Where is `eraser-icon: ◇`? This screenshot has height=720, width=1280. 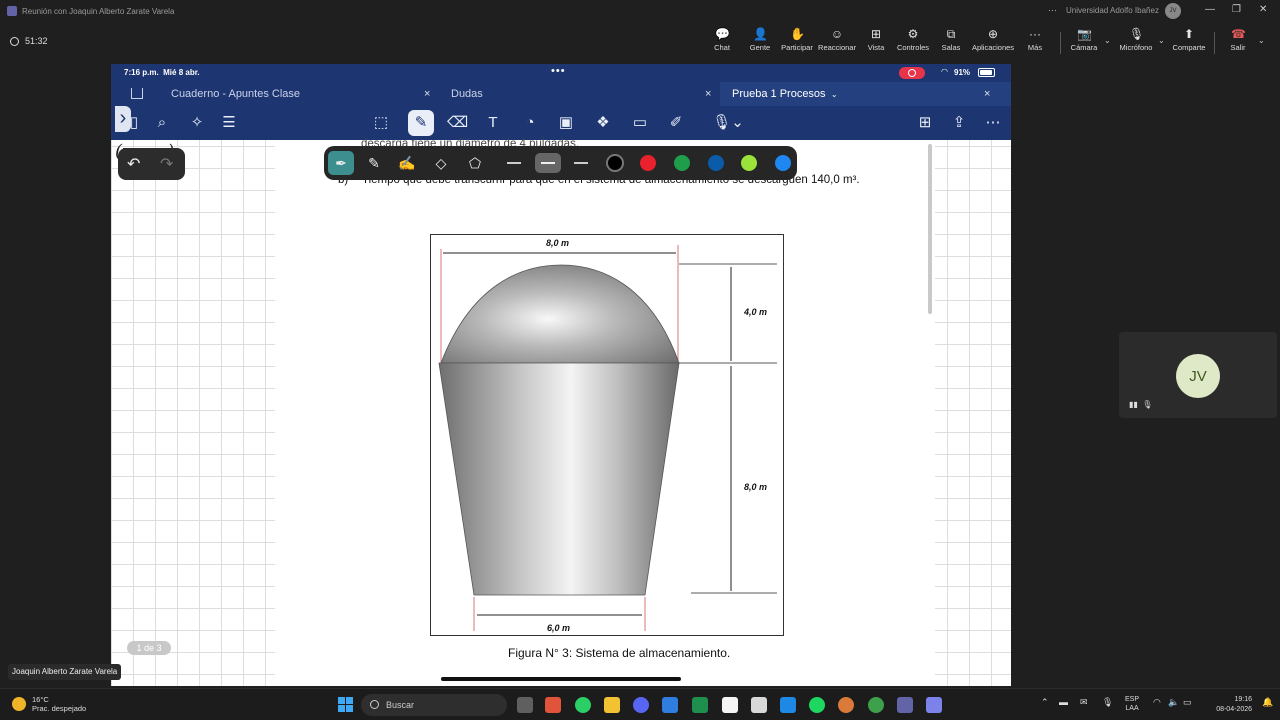 eraser-icon: ◇ is located at coordinates (441, 163).